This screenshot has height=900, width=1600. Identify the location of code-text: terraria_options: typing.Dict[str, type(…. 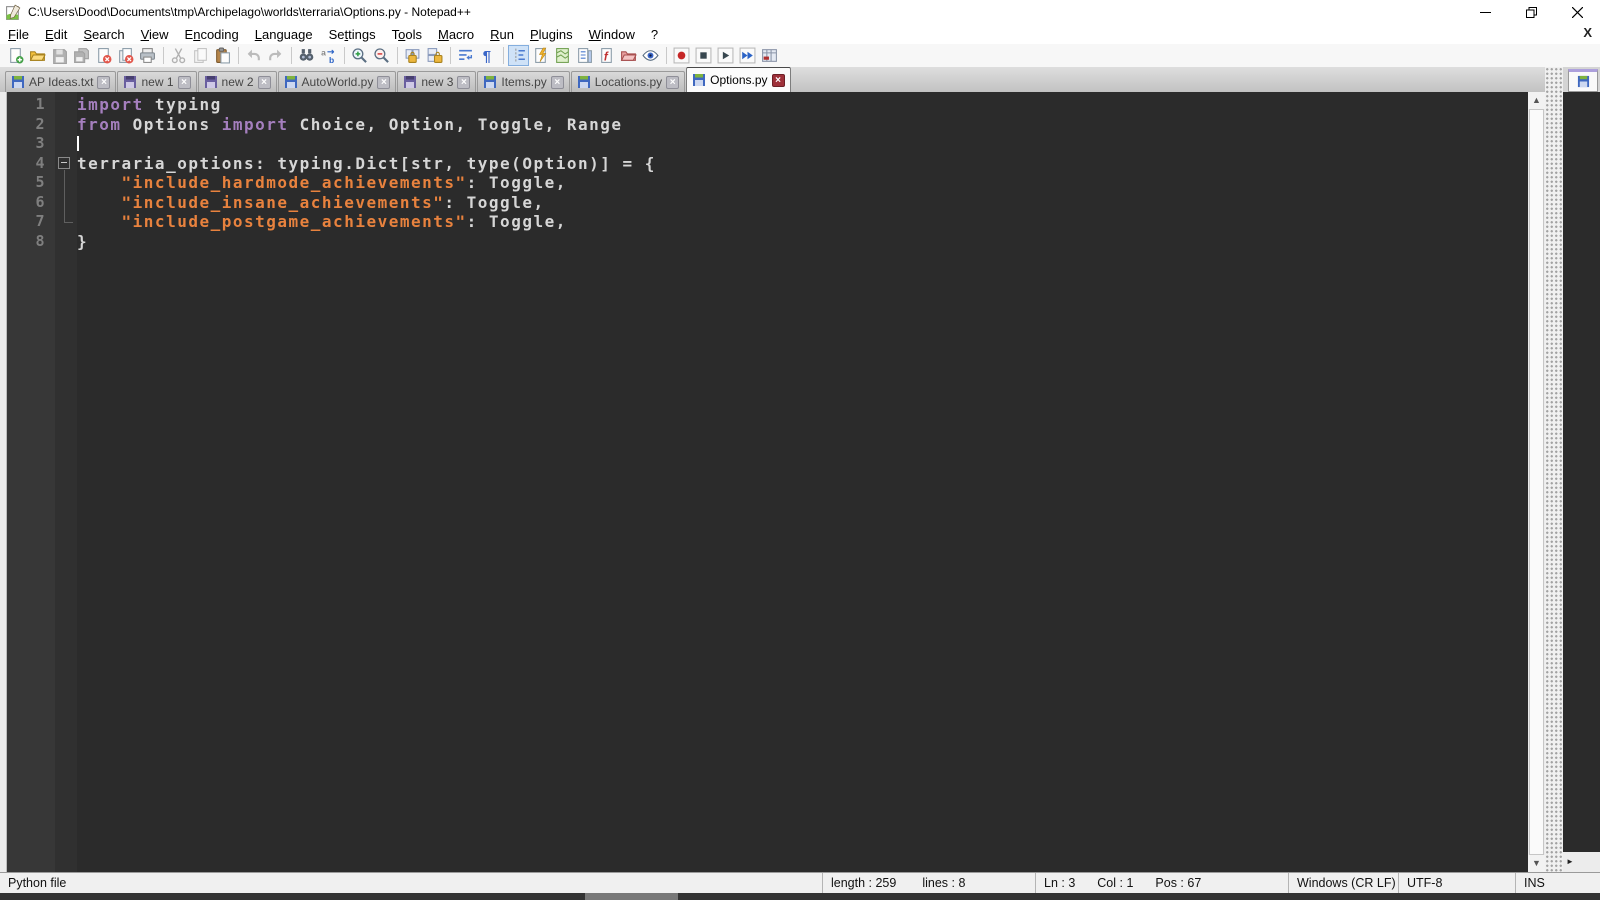
(366, 163).